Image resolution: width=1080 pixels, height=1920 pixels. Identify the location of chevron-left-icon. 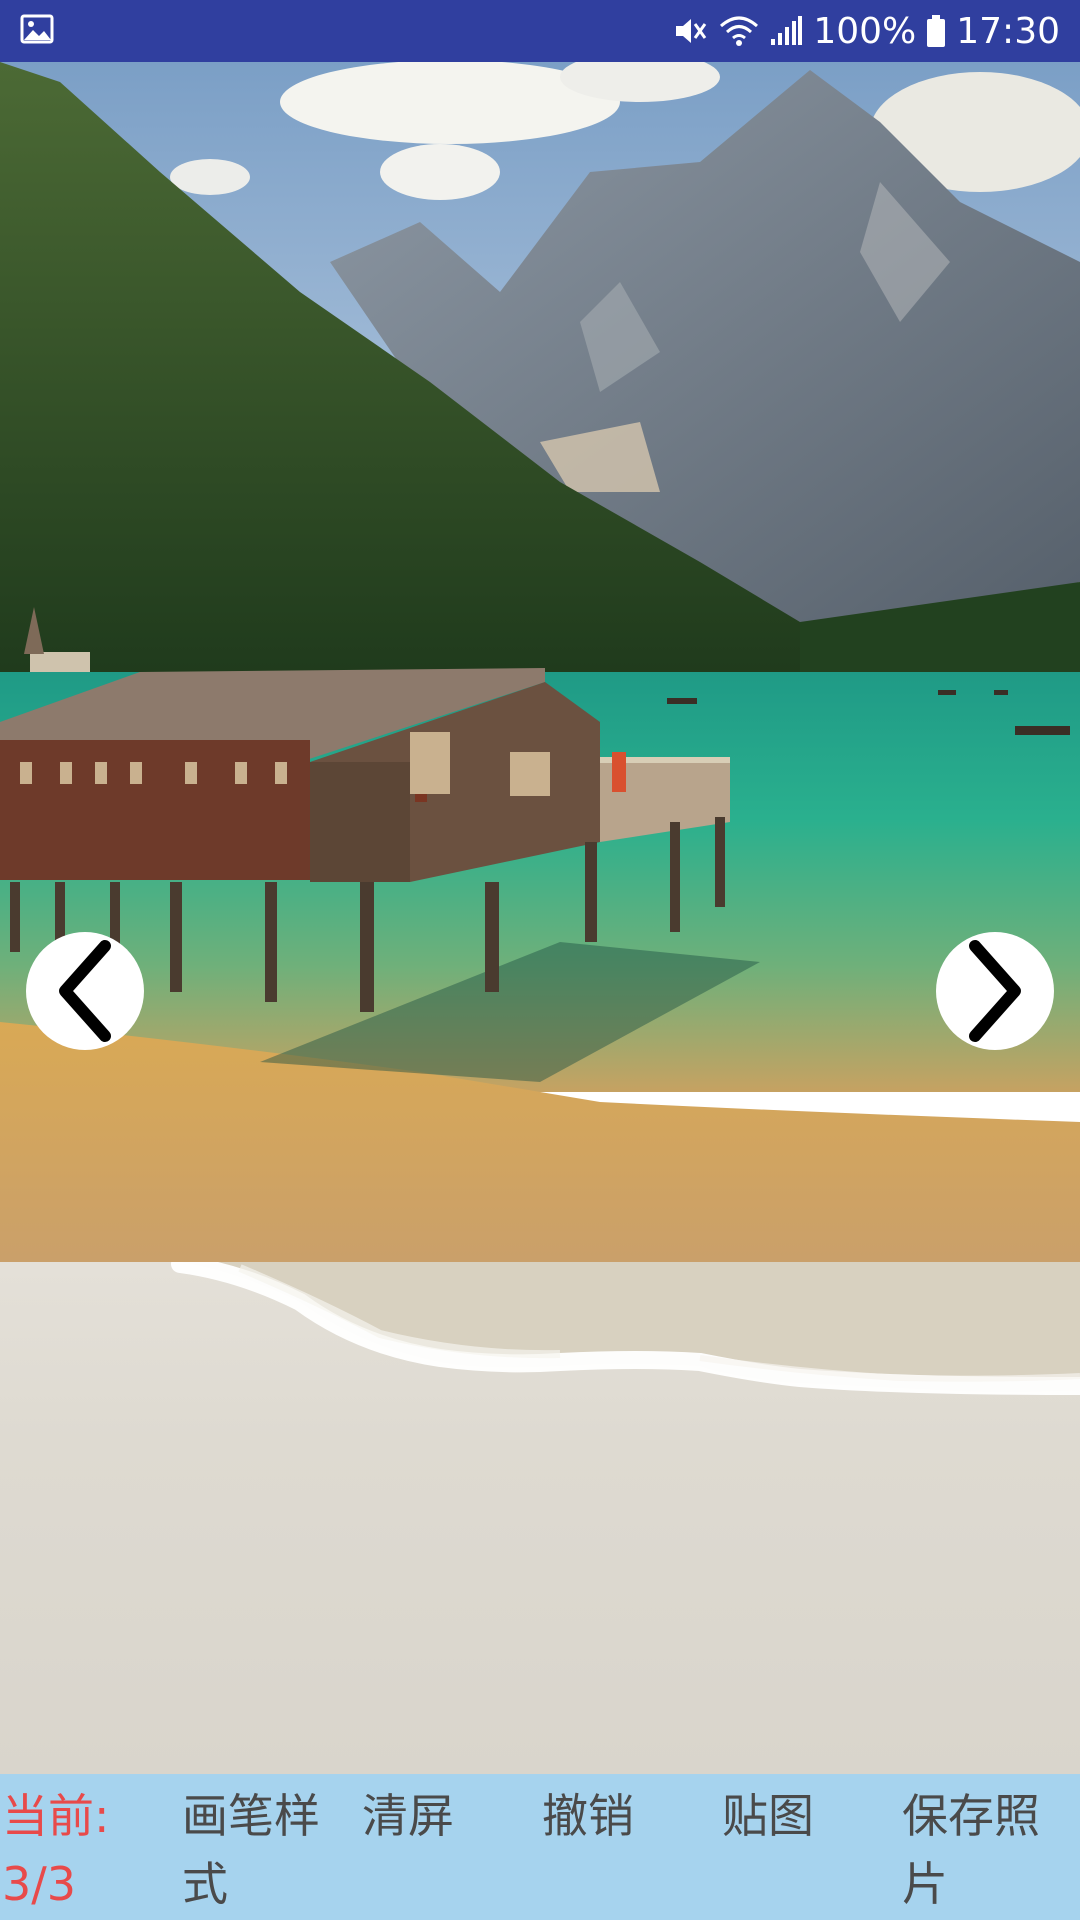
(85, 991).